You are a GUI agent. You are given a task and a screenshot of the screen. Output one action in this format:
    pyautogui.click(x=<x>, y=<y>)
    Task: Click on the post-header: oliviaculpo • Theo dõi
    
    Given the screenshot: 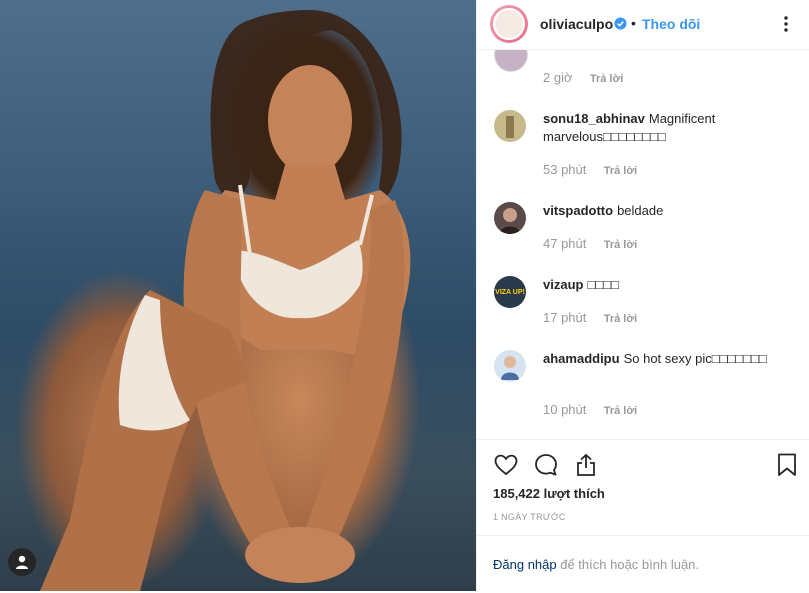 What is the action you would take?
    pyautogui.click(x=643, y=25)
    